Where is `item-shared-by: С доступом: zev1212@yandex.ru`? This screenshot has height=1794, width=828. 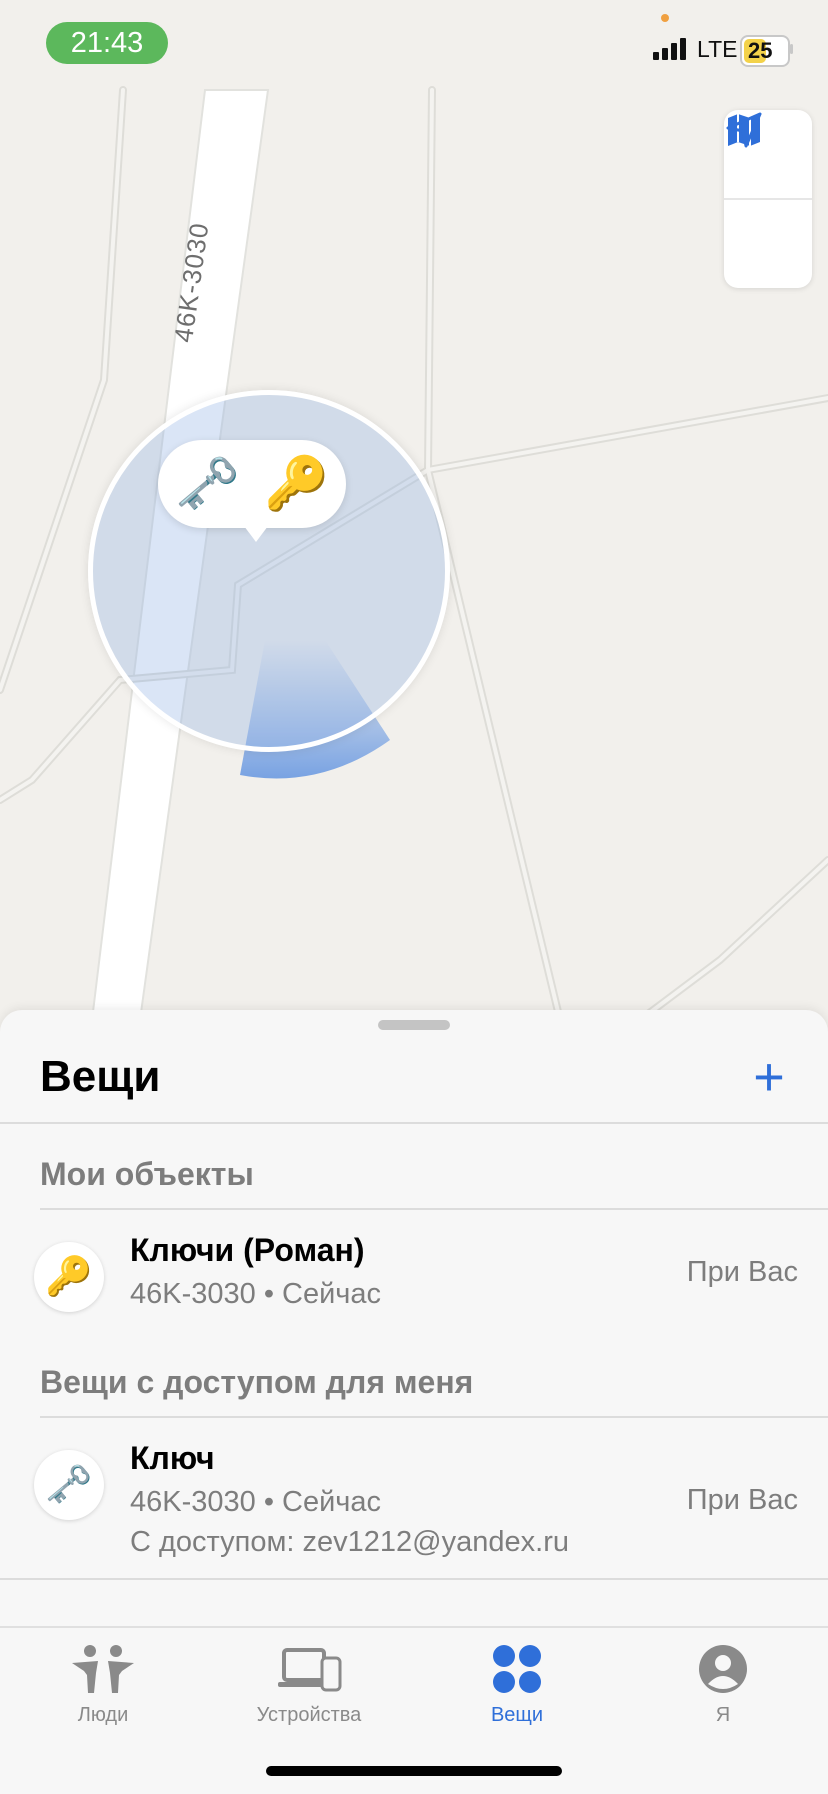
item-shared-by: С доступом: zev1212@yandex.ru is located at coordinates (349, 1542).